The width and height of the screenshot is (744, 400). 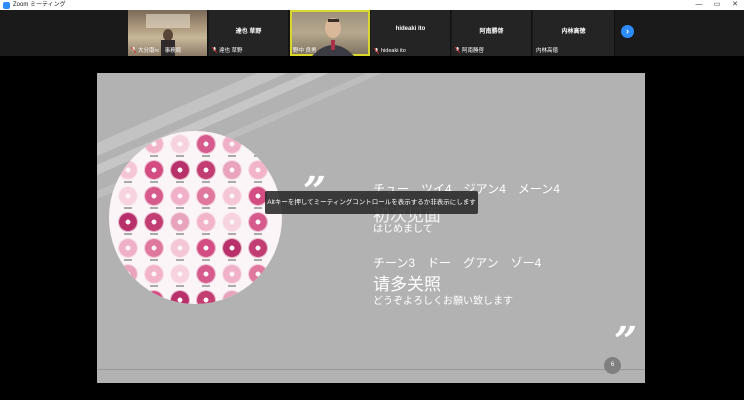 What do you see at coordinates (168, 33) in the screenshot?
I see `participant-tile-1: 大分南rc 事務局` at bounding box center [168, 33].